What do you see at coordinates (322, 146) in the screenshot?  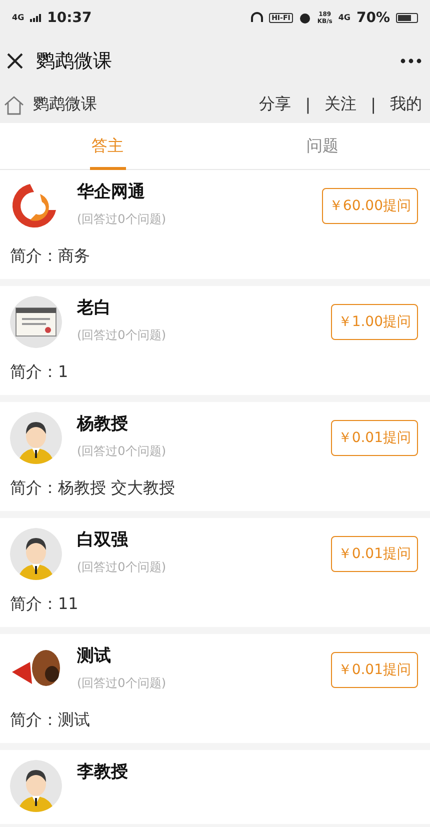 I see `tab: 问题` at bounding box center [322, 146].